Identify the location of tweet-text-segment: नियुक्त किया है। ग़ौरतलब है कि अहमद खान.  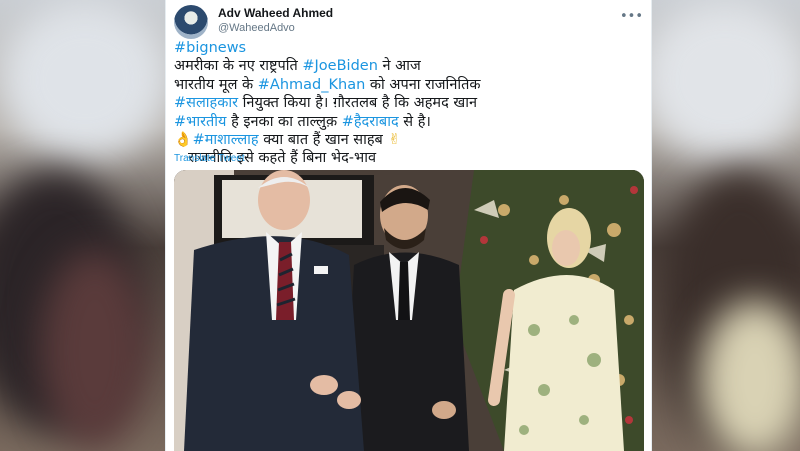
(358, 103).